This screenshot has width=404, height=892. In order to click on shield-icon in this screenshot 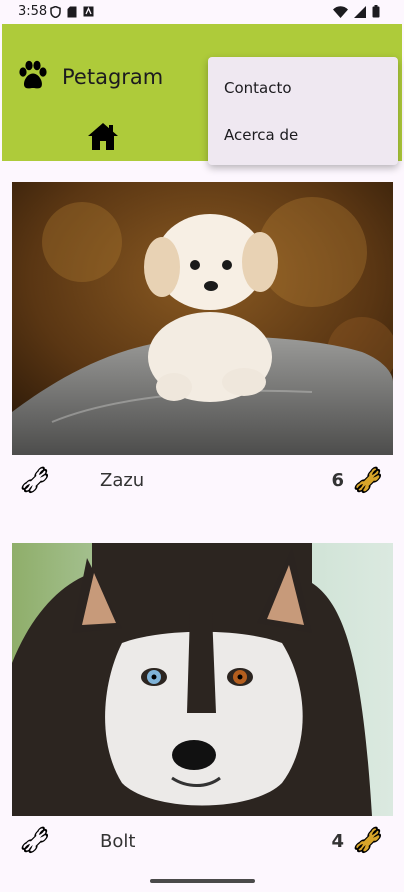, I will do `click(55, 12)`.